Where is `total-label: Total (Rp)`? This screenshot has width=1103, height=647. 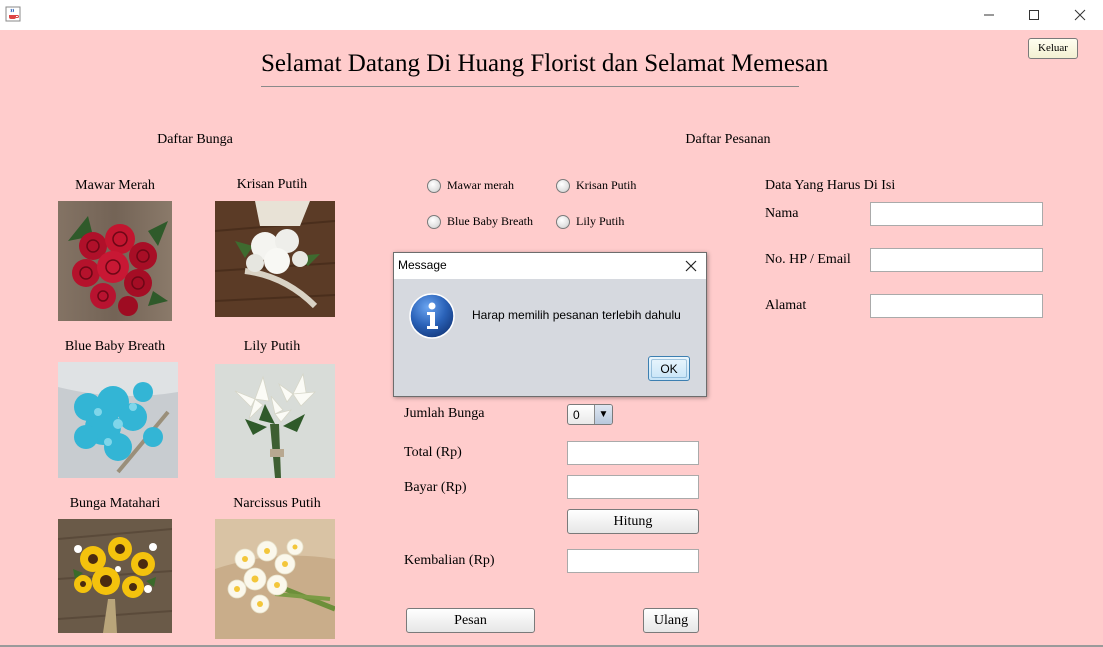 total-label: Total (Rp) is located at coordinates (433, 452).